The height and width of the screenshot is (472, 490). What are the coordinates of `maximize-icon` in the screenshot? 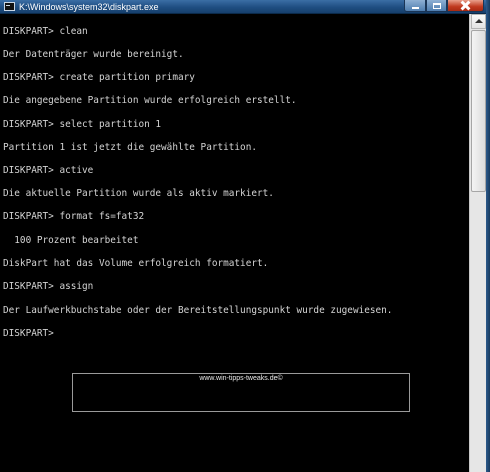 It's located at (436, 5).